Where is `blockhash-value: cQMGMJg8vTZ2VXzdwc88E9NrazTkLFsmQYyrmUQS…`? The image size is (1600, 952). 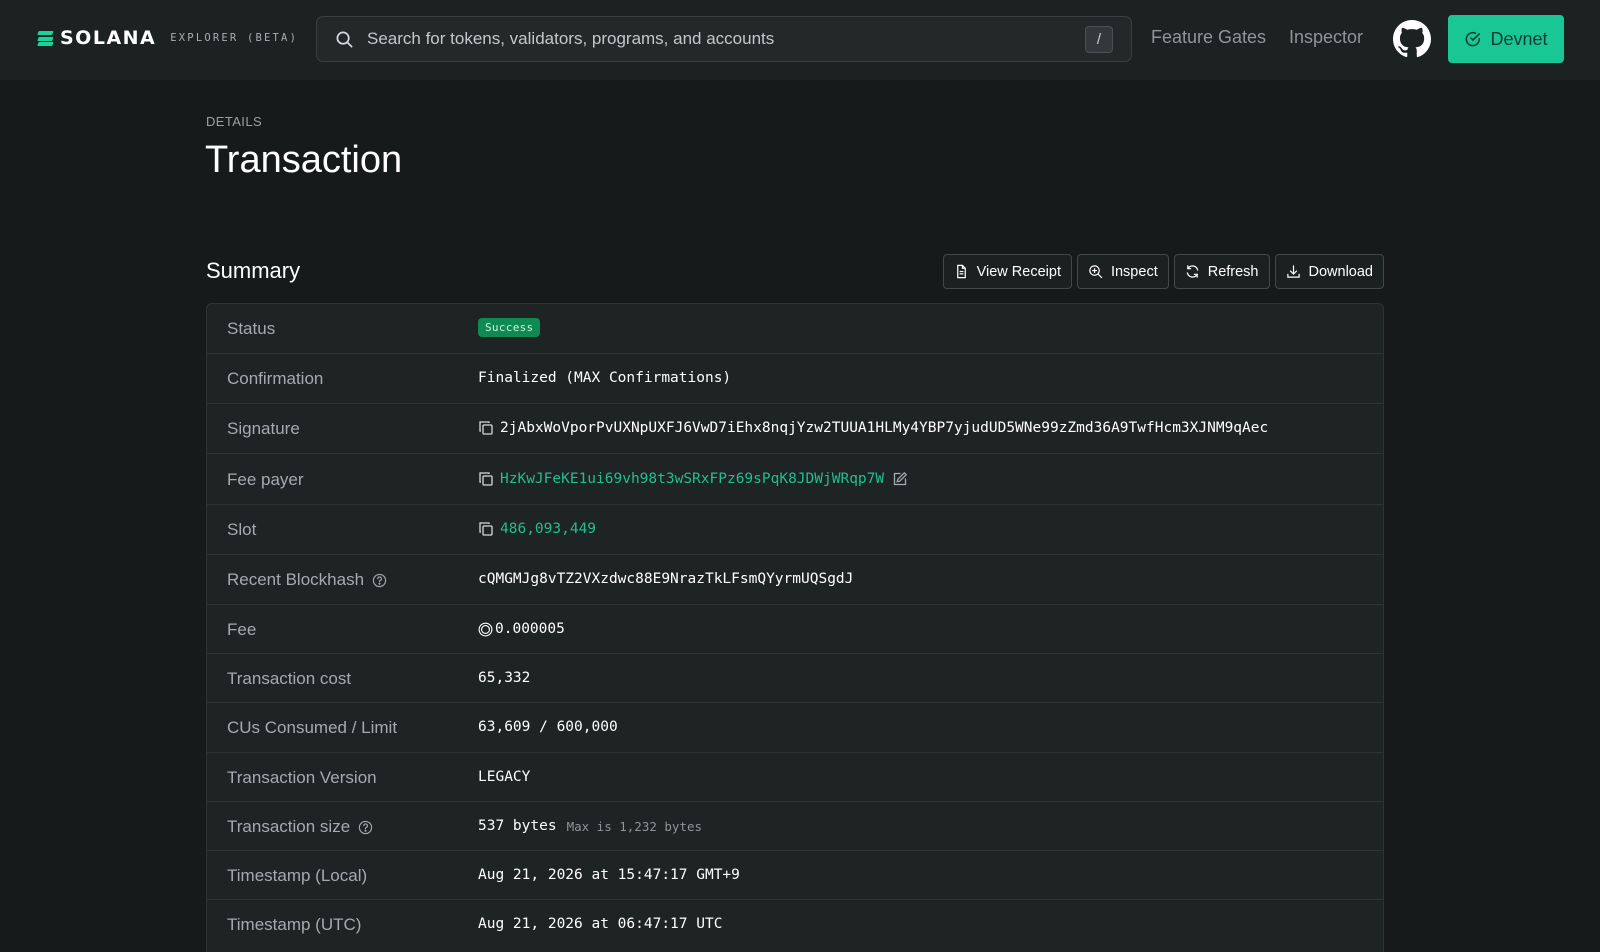
blockhash-value: cQMGMJg8vTZ2VXzdwc88E9NrazTkLFsmQYyrmUQS… is located at coordinates (666, 579).